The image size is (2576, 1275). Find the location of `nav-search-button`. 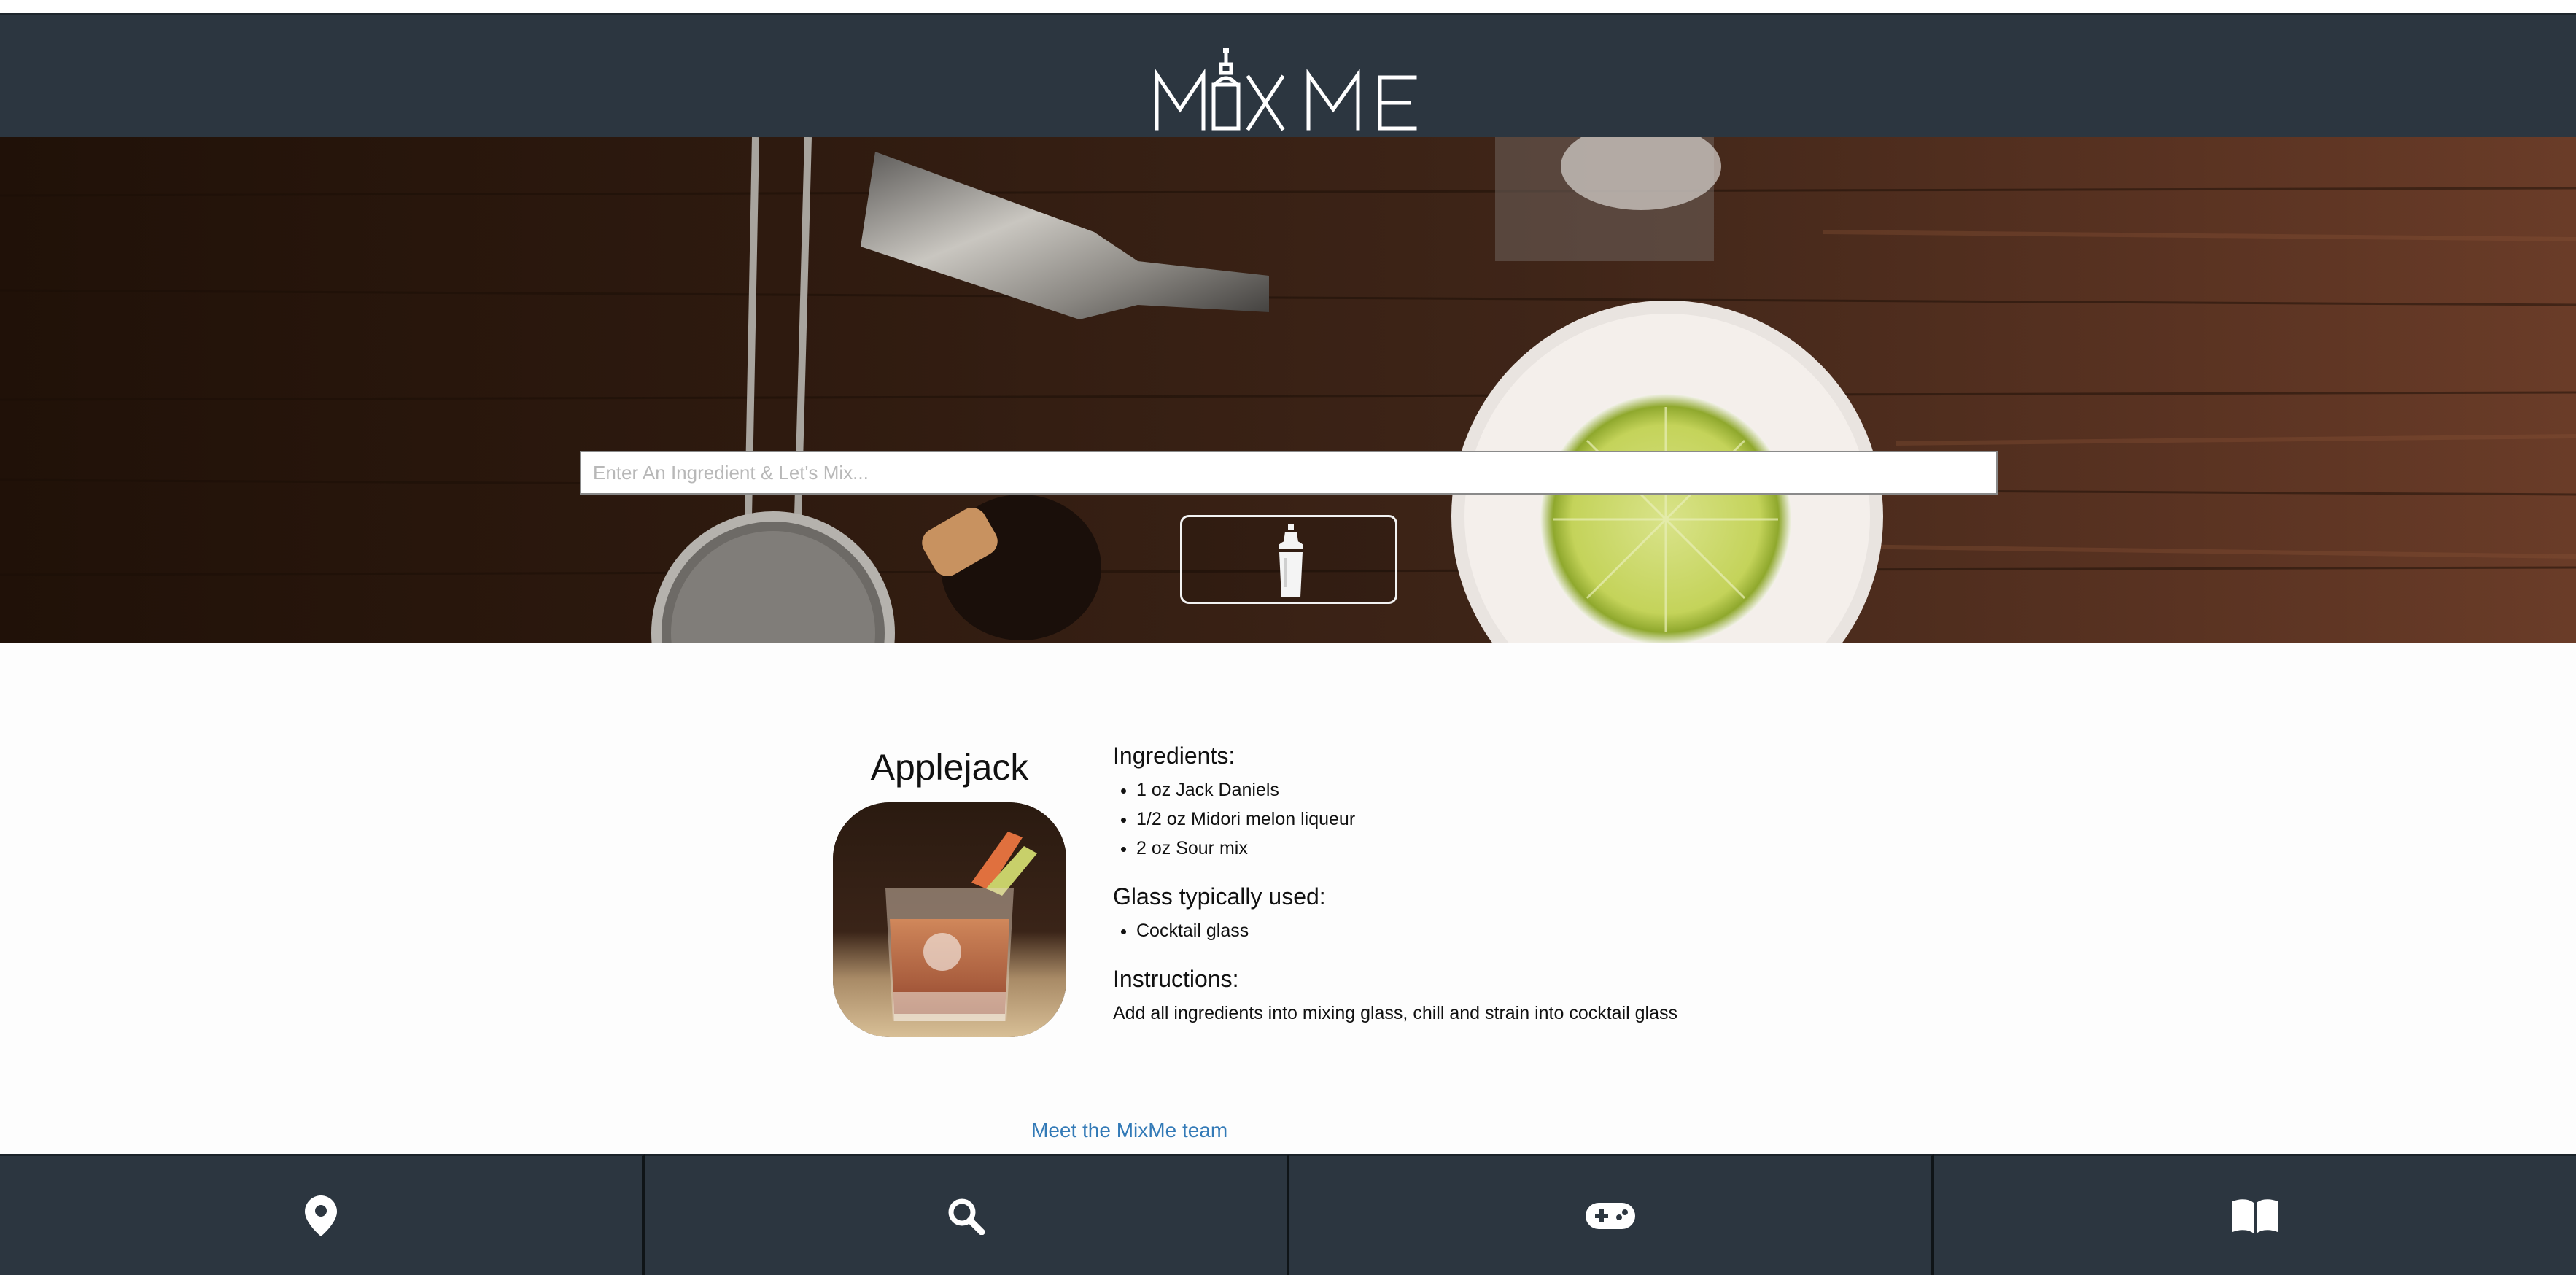

nav-search-button is located at coordinates (967, 1214).